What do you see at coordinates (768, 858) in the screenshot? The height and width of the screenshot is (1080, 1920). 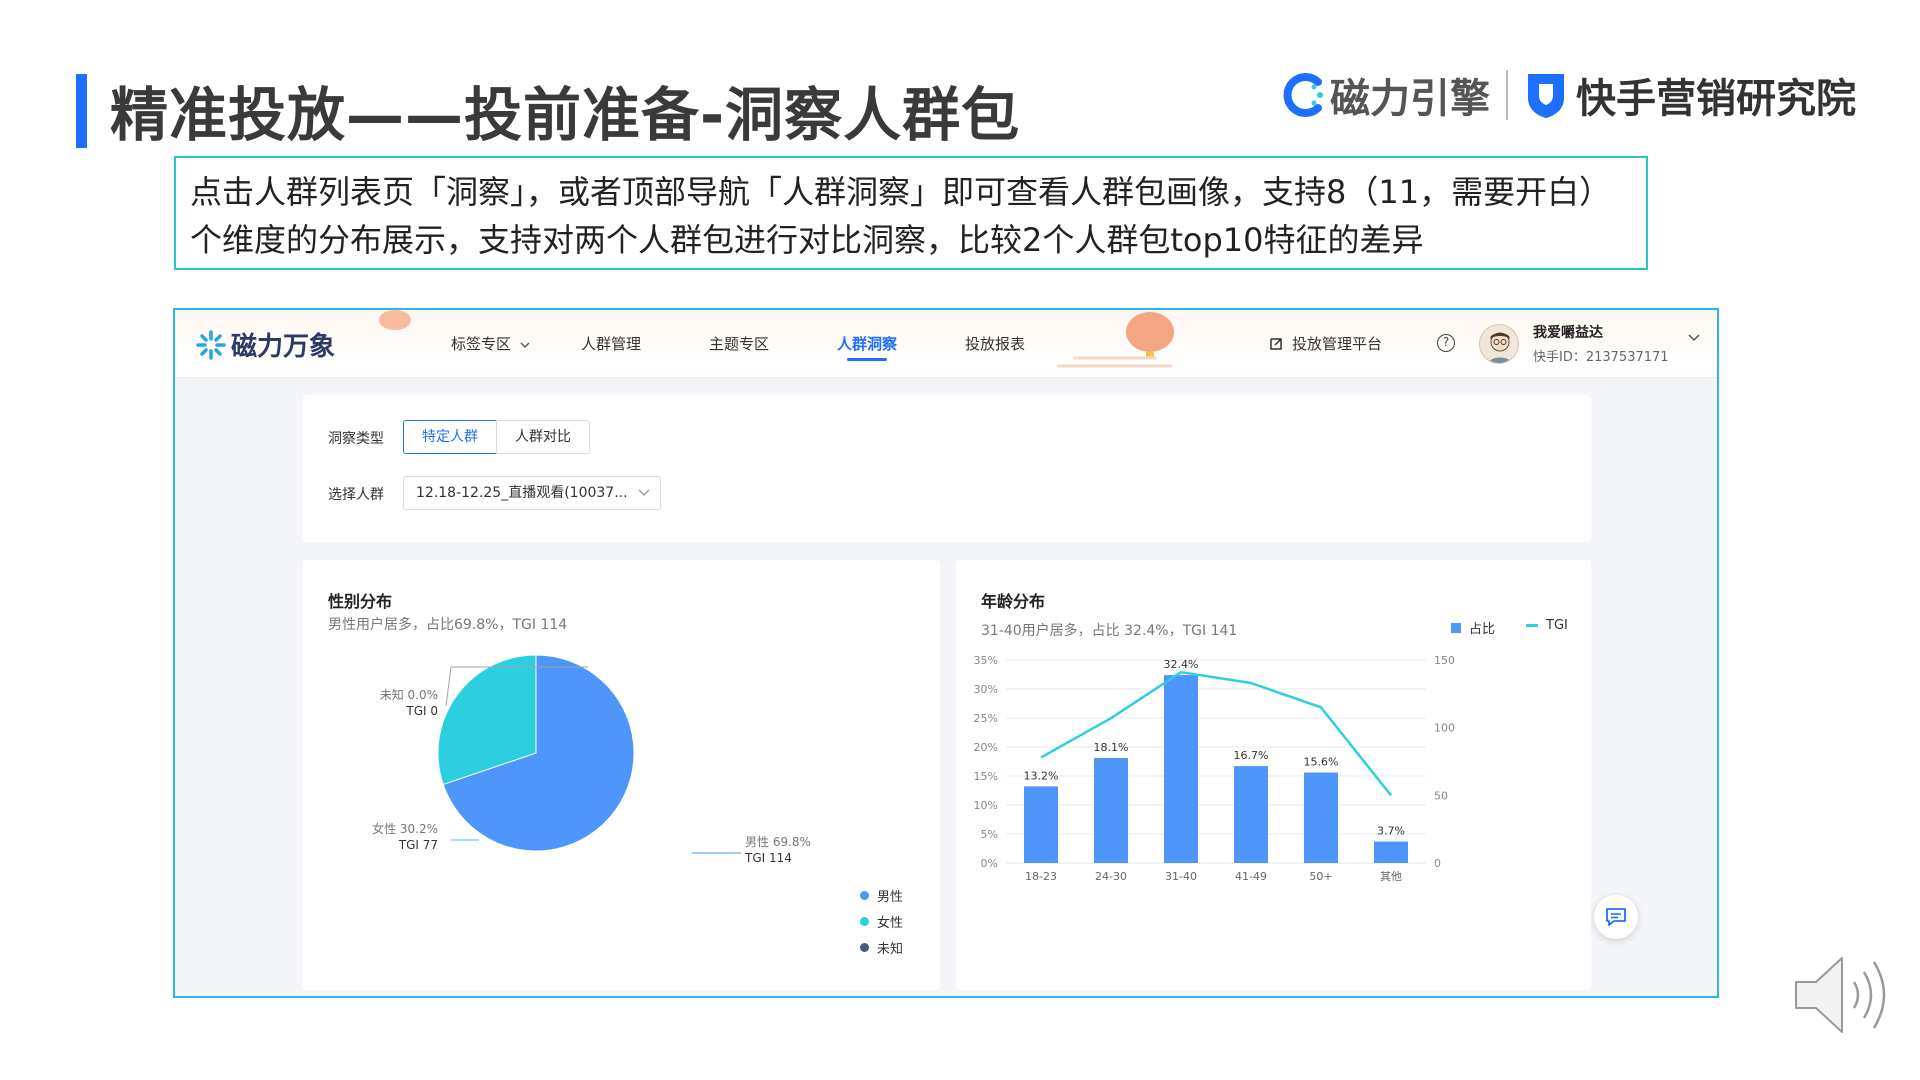 I see `pie-label-male-tgi: TGI 114` at bounding box center [768, 858].